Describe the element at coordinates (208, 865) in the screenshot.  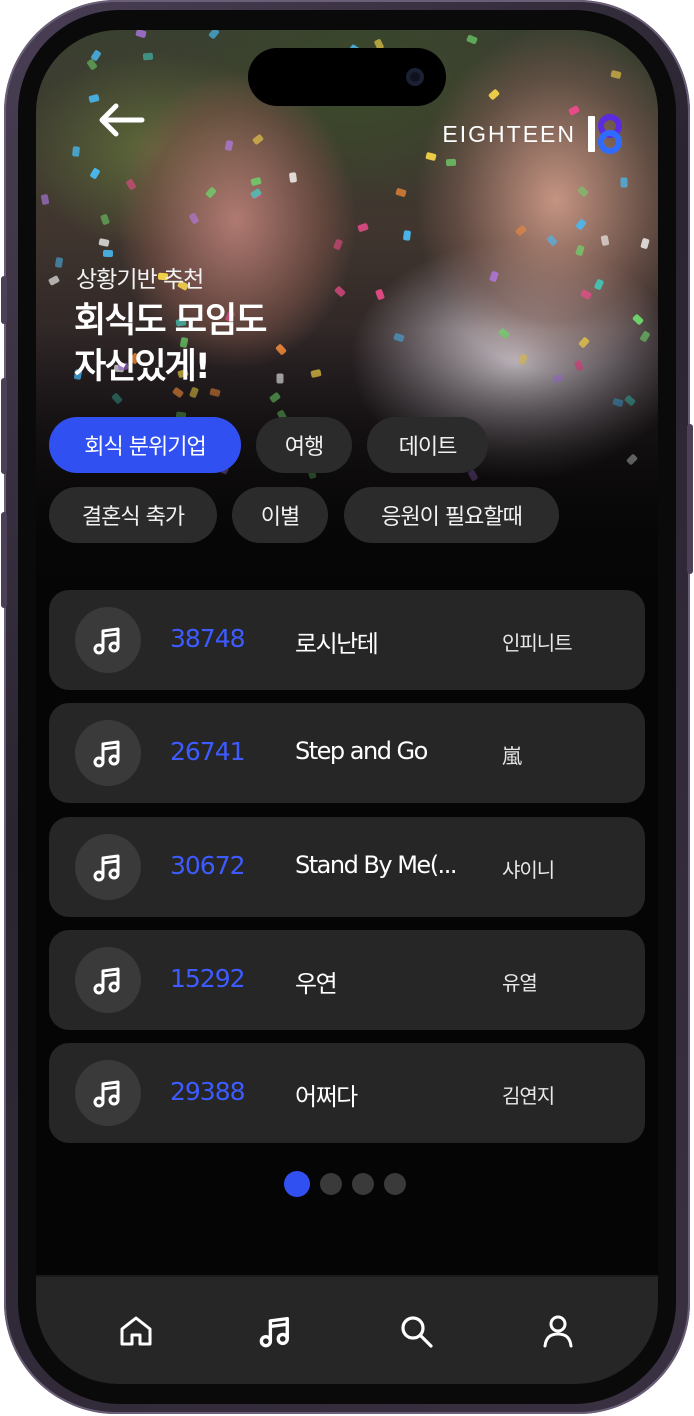
I see `song-number: 30672` at that location.